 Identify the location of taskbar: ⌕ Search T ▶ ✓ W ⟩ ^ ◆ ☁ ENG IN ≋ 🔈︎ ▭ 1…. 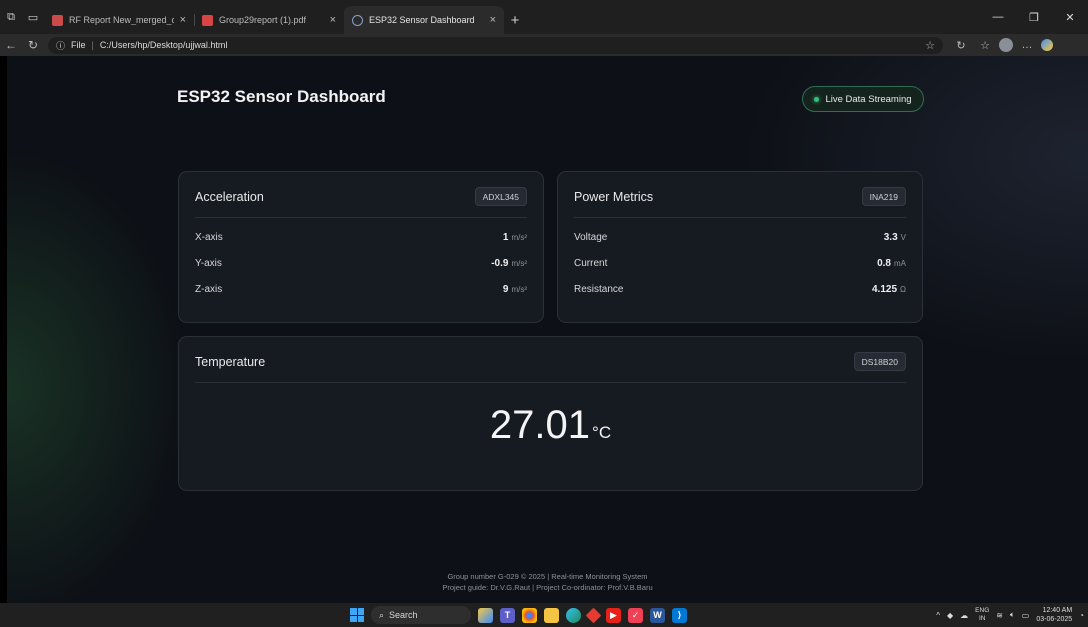
(544, 615).